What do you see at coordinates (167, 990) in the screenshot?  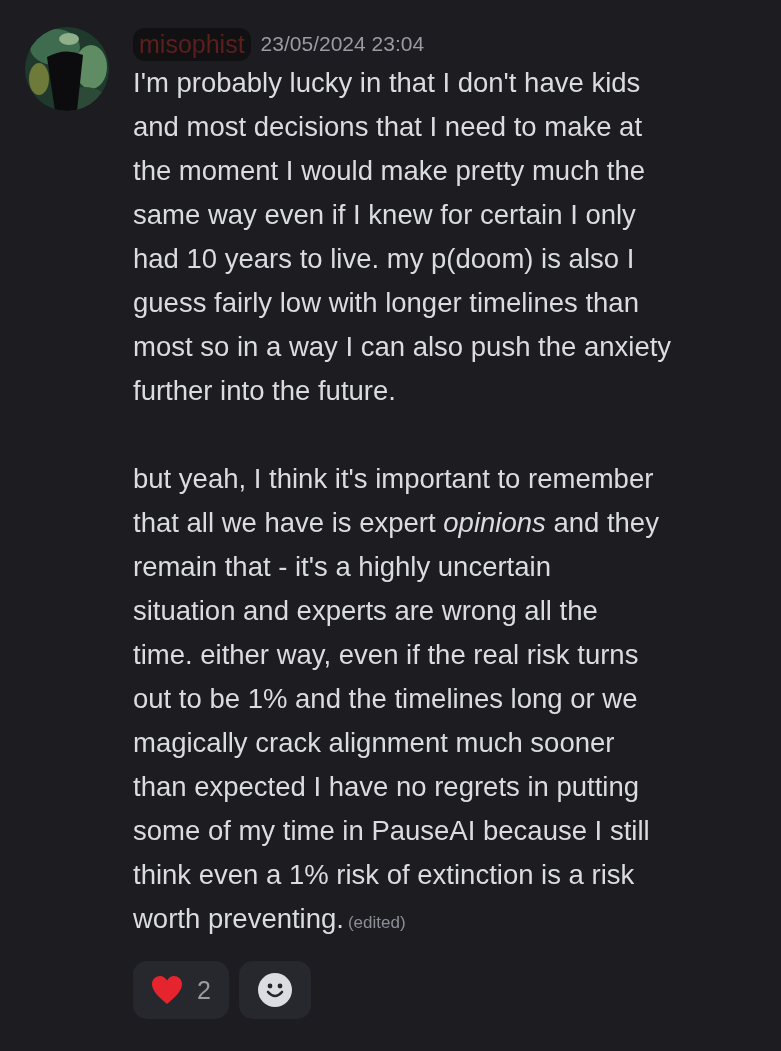 I see `heart-icon` at bounding box center [167, 990].